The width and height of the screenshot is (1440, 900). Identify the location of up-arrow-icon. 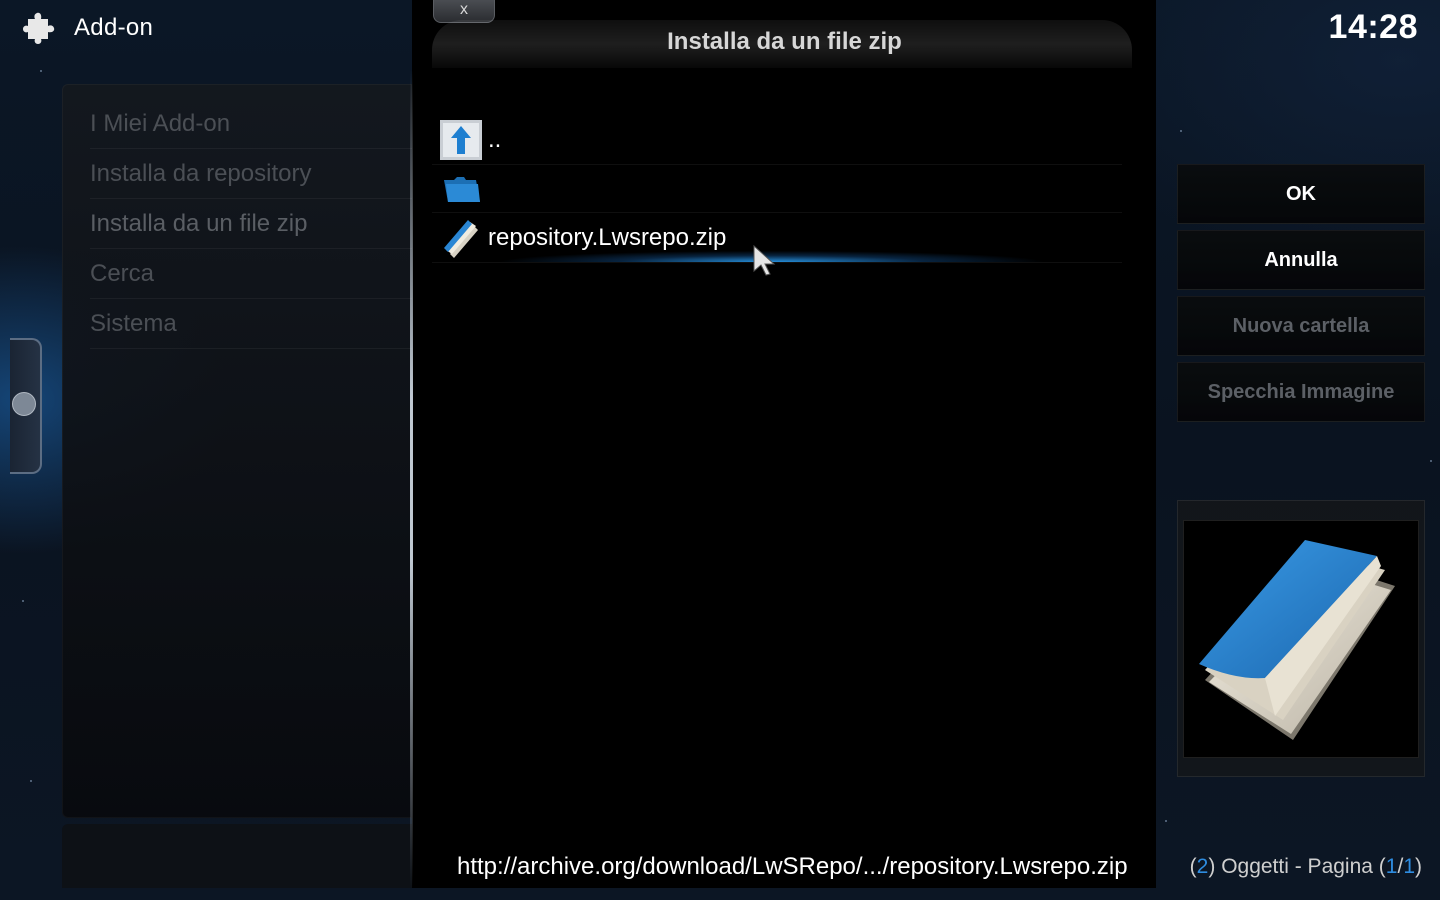
(461, 140).